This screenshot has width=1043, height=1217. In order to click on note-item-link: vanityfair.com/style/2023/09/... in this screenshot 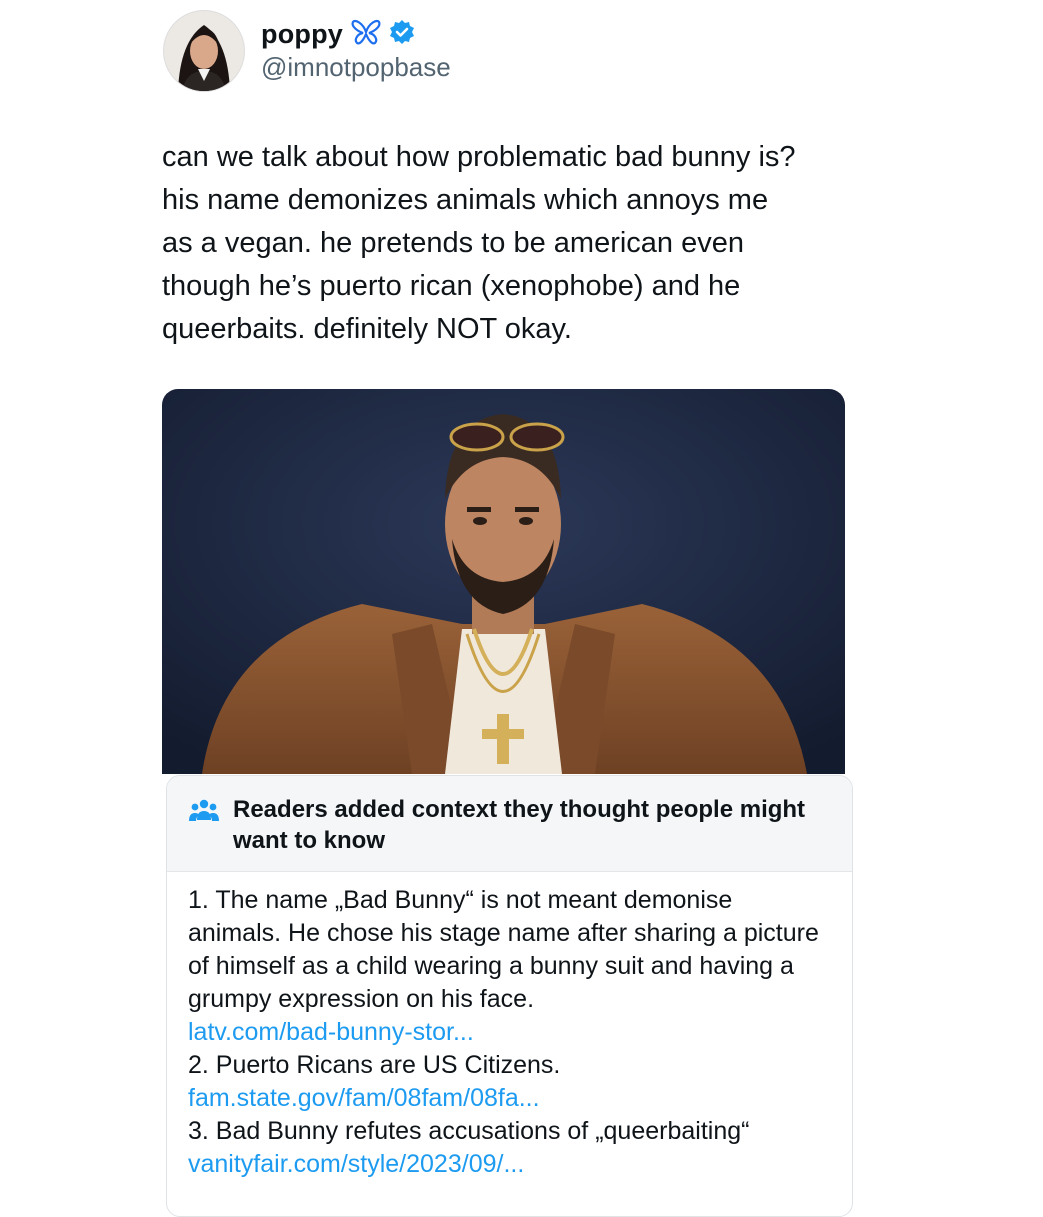, I will do `click(356, 1164)`.